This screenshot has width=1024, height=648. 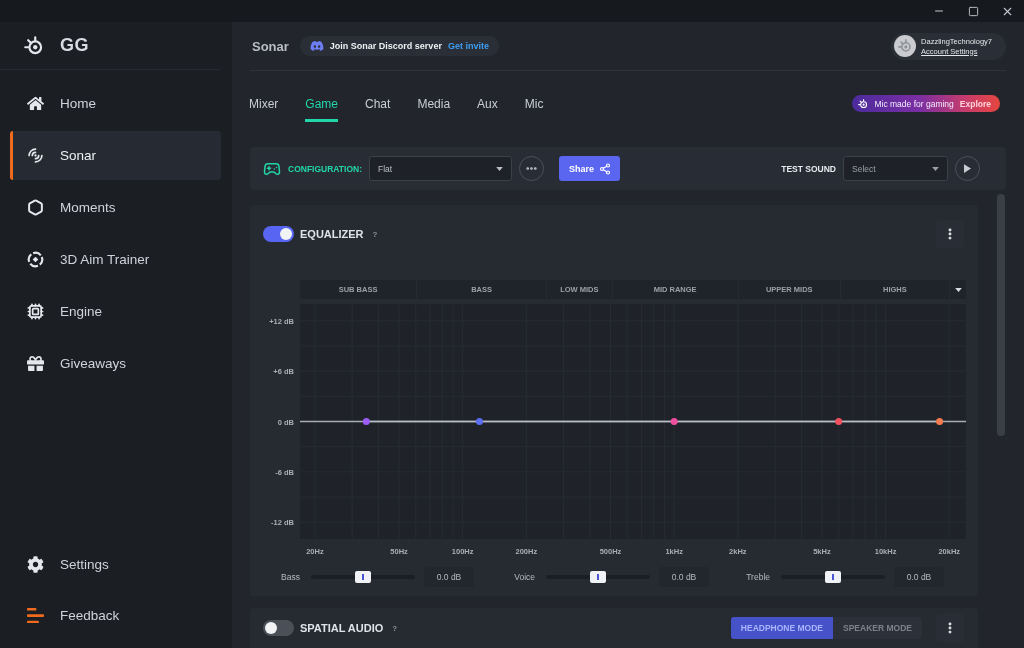 I want to click on nav-item: 3D Aim Trainer, so click(x=115, y=259).